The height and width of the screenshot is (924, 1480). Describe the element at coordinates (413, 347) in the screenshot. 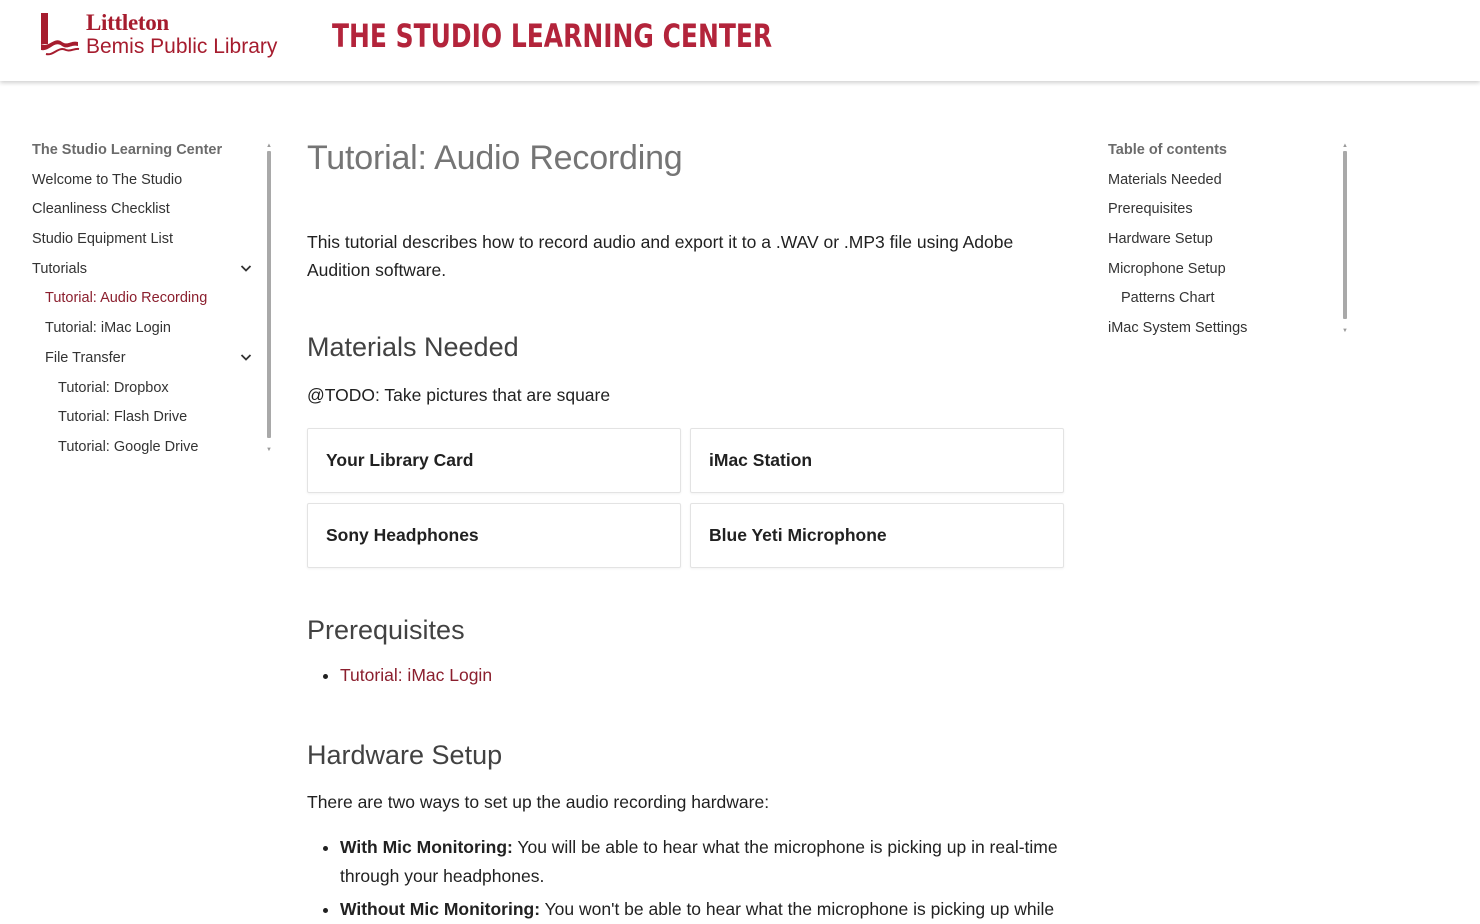

I see `materials-heading: Materials Needed` at that location.